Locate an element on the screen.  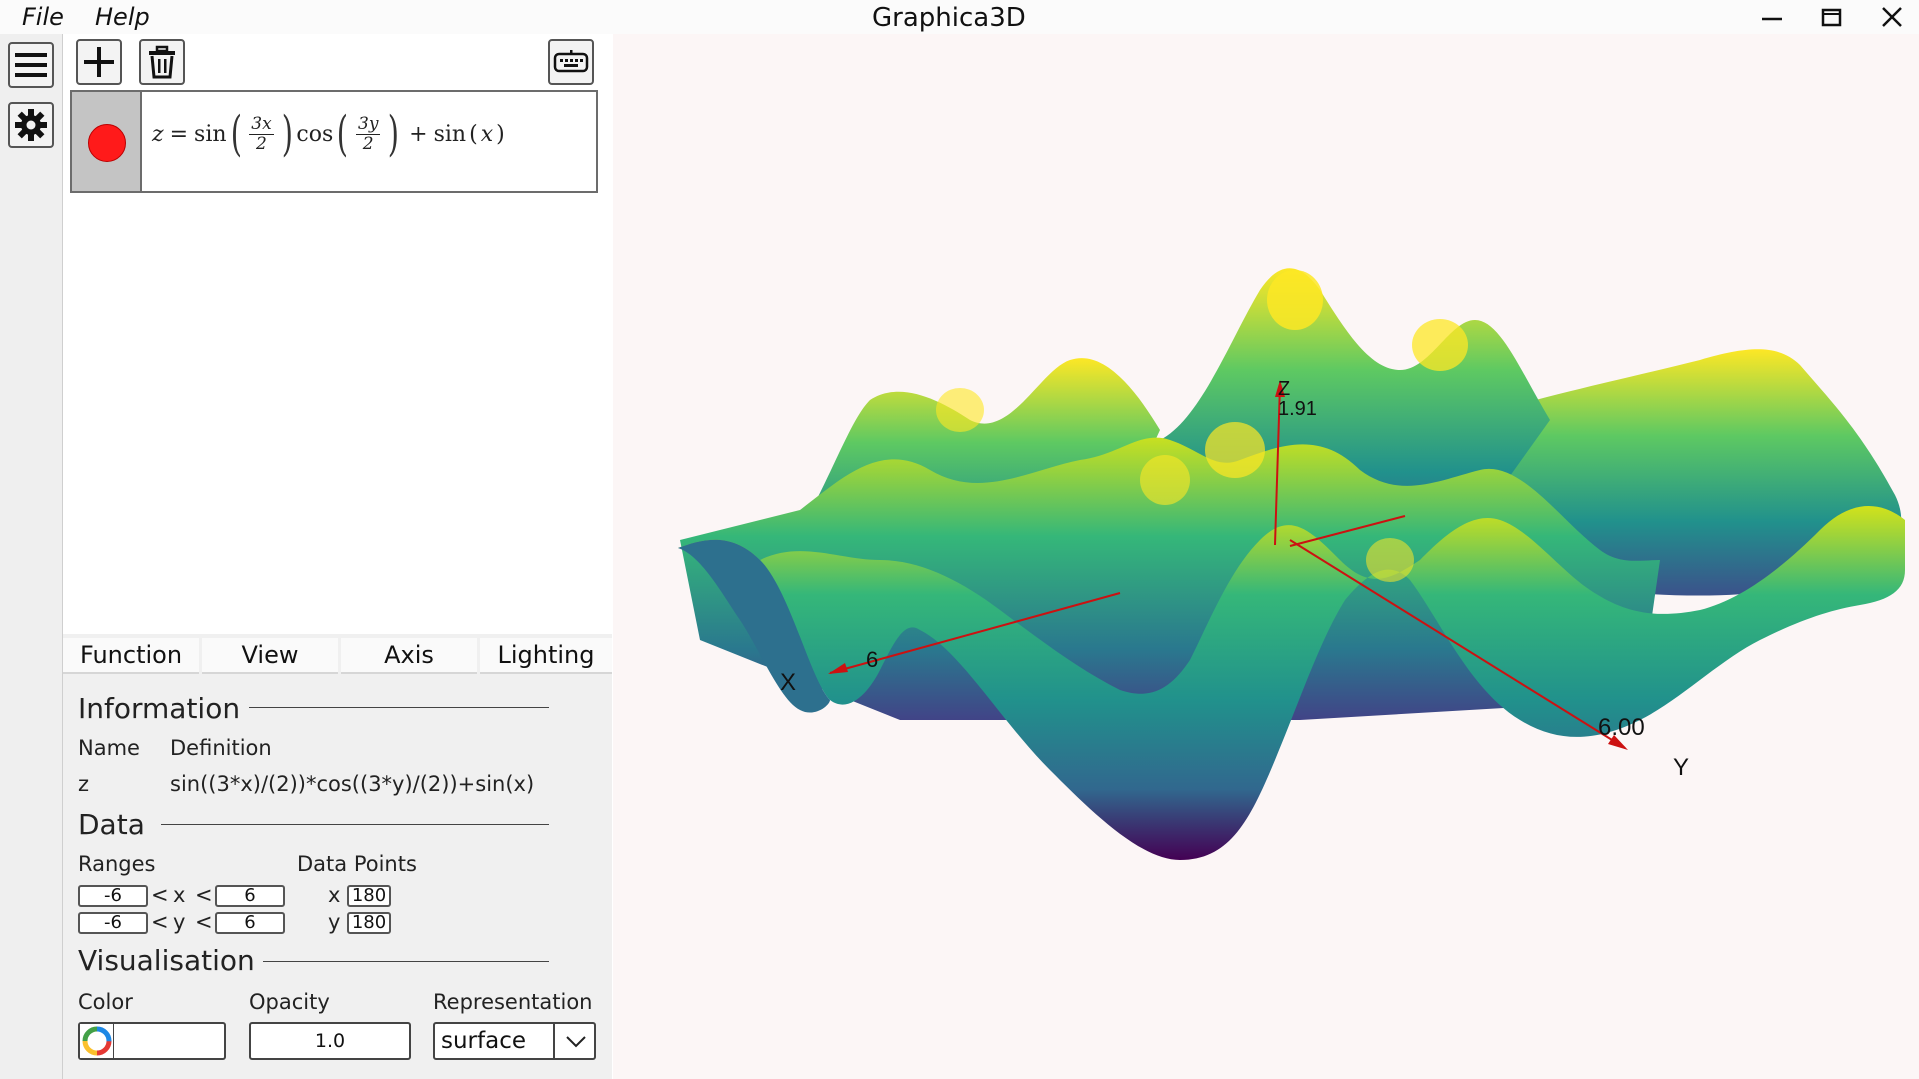
x-axis-end-value: 6 is located at coordinates (872, 659).